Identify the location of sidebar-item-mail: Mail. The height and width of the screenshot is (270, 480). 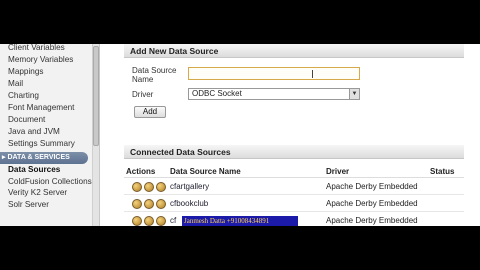
(49, 84).